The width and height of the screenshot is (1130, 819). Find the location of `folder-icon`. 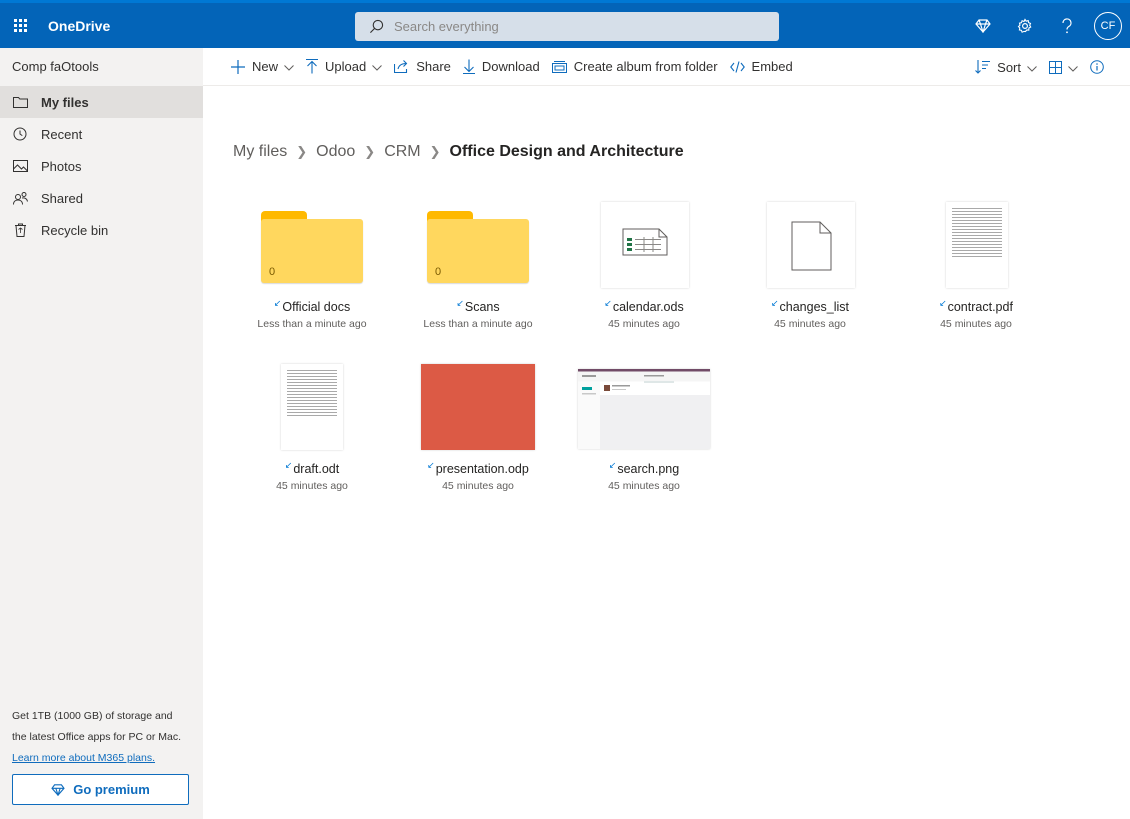

folder-icon is located at coordinates (20, 102).